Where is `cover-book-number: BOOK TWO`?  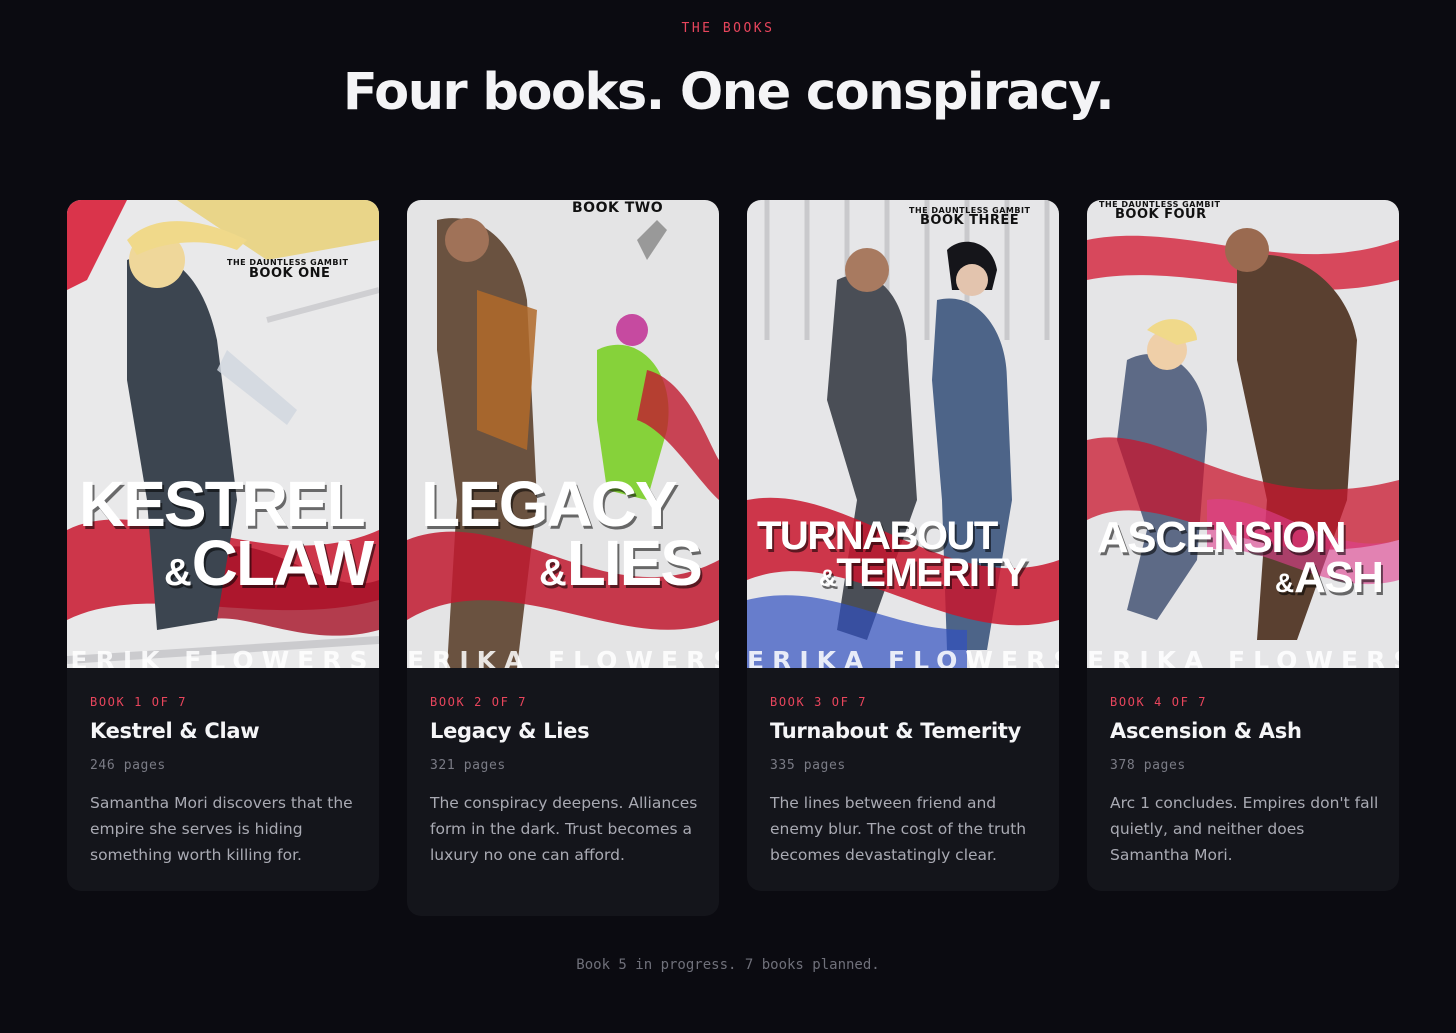
cover-book-number: BOOK TWO is located at coordinates (618, 208).